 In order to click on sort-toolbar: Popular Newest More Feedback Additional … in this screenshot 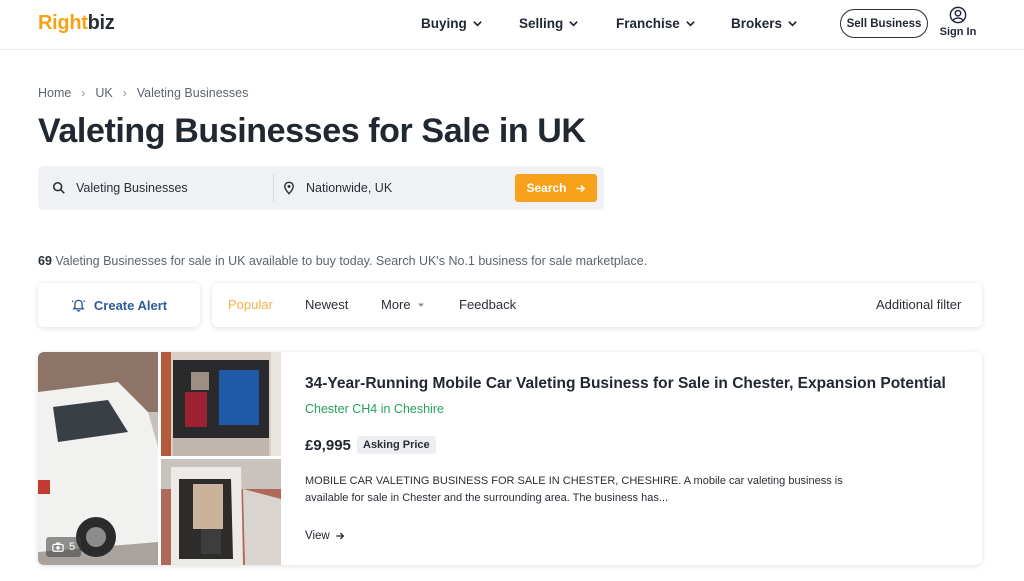, I will do `click(597, 305)`.